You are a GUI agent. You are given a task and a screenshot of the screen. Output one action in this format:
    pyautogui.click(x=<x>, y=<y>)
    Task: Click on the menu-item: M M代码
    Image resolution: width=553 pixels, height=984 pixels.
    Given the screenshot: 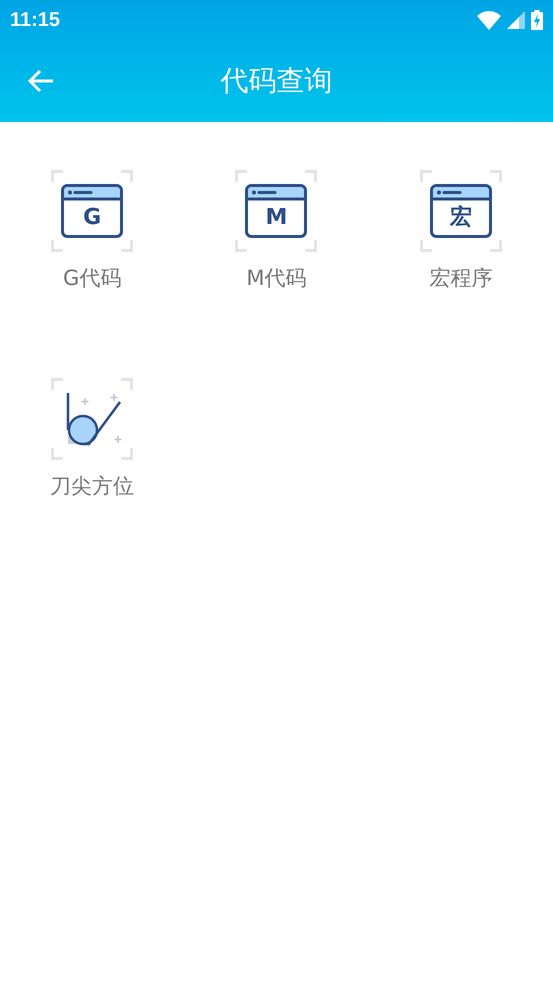 What is the action you would take?
    pyautogui.click(x=276, y=231)
    